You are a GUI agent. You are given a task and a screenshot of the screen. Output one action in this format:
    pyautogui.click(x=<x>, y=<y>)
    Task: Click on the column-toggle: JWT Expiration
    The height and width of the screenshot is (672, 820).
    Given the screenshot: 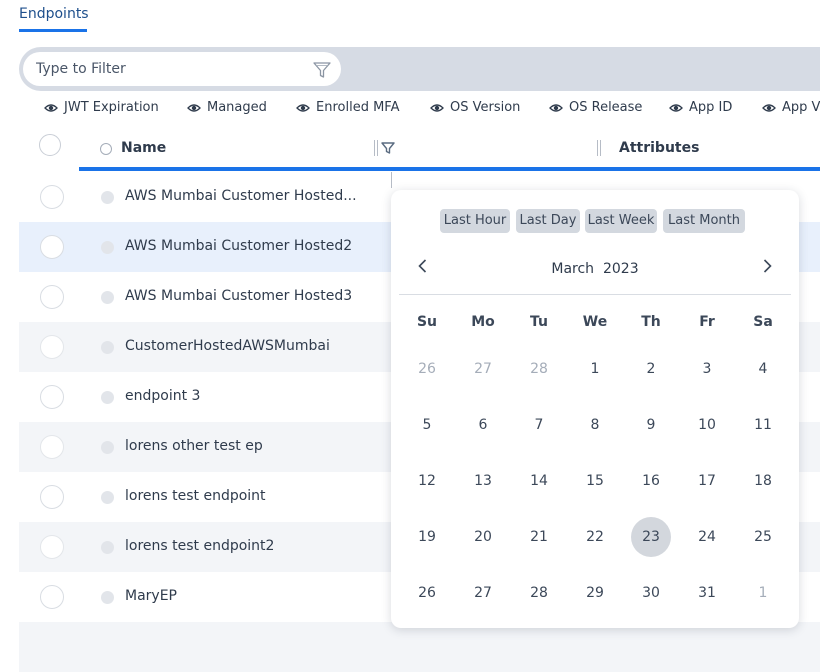 What is the action you would take?
    pyautogui.click(x=101, y=107)
    